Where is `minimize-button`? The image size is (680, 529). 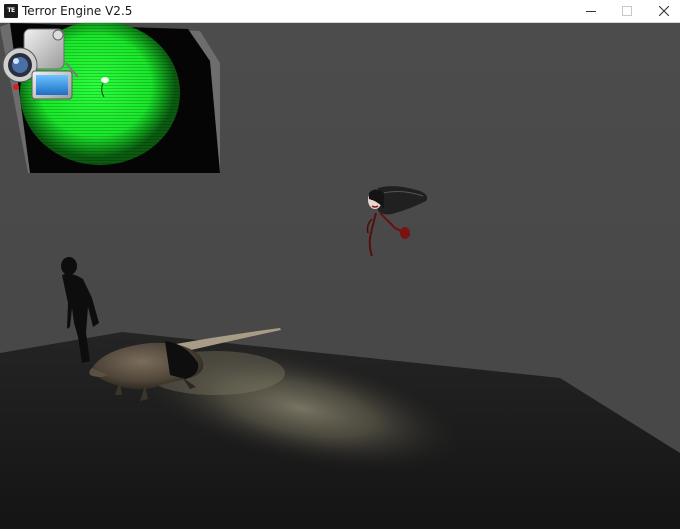
minimize-button is located at coordinates (591, 11).